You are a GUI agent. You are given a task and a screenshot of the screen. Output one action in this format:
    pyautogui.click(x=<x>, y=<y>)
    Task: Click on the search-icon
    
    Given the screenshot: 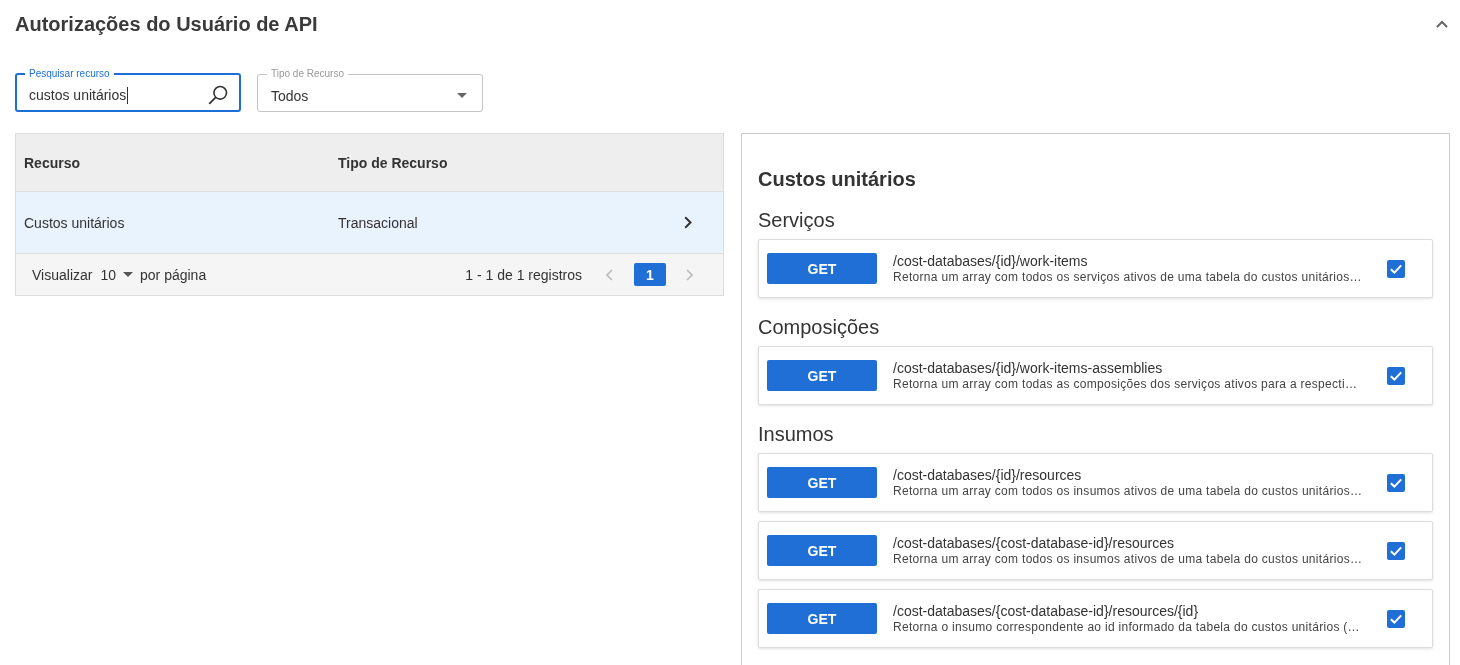 What is the action you would take?
    pyautogui.click(x=218, y=95)
    